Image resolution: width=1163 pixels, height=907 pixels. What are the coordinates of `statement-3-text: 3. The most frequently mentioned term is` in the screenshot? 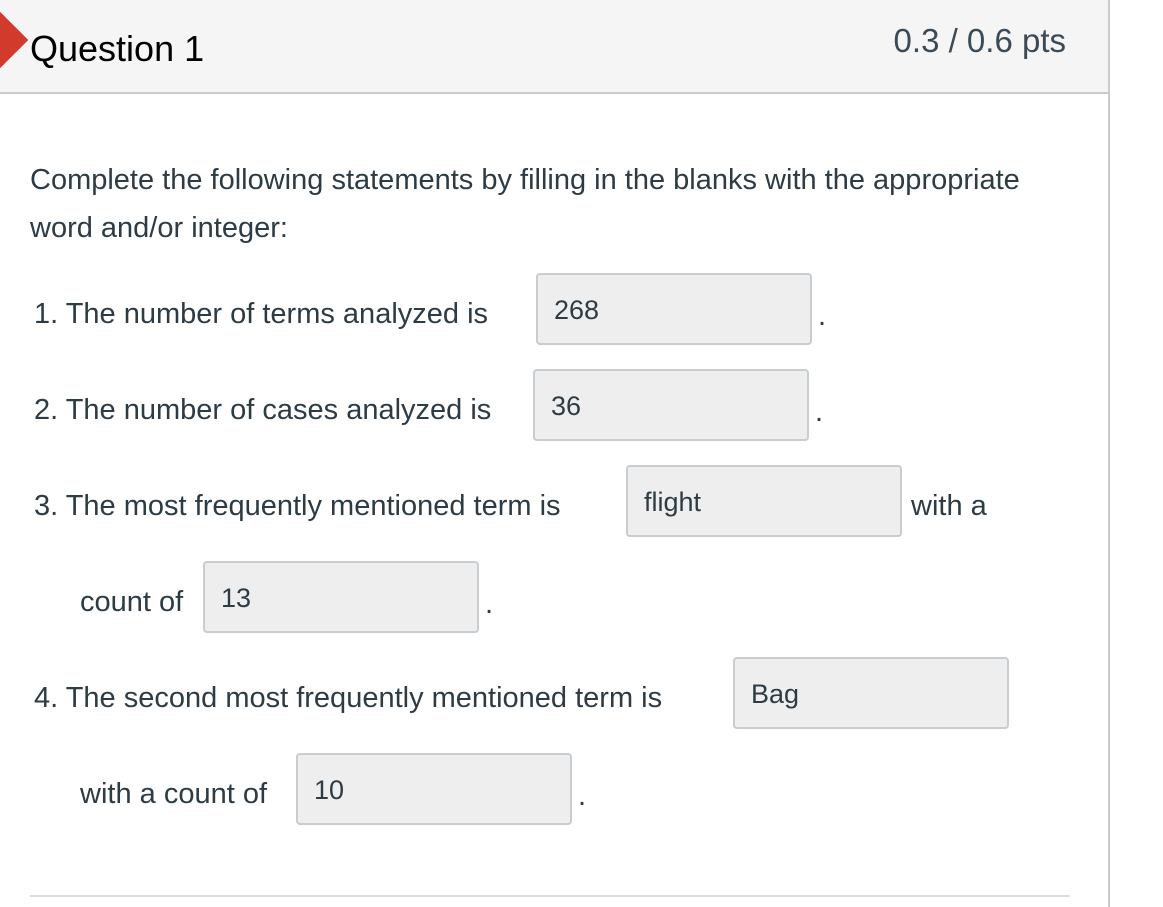 It's located at (297, 506).